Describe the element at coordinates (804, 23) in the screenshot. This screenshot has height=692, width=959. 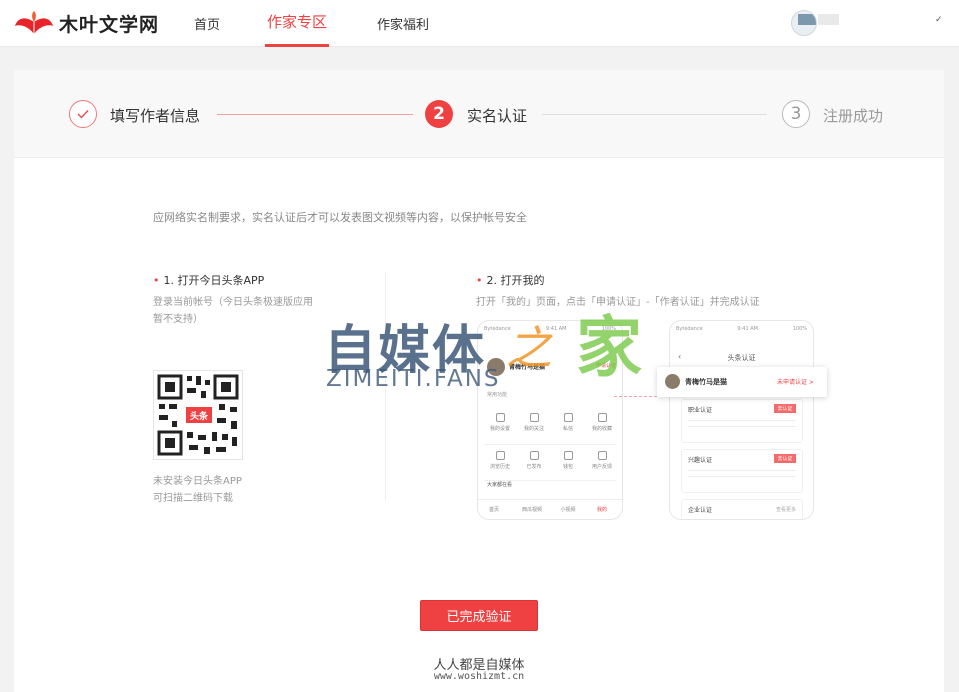
I see `user-avatar` at that location.